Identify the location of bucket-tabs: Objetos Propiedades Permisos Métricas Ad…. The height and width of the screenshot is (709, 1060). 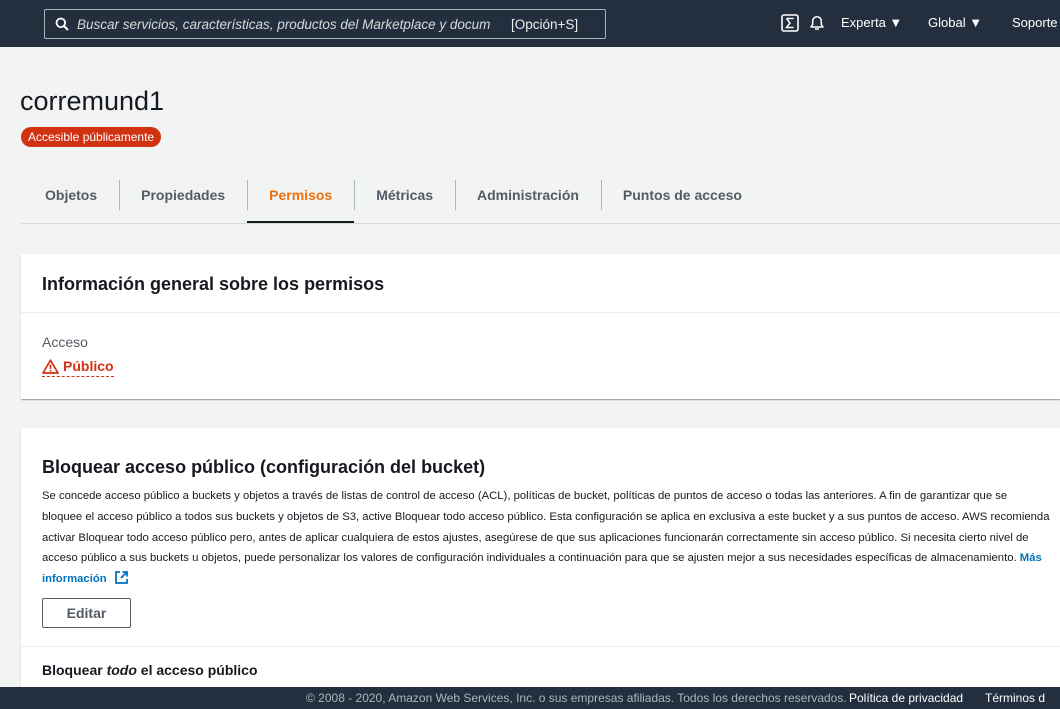
(393, 198).